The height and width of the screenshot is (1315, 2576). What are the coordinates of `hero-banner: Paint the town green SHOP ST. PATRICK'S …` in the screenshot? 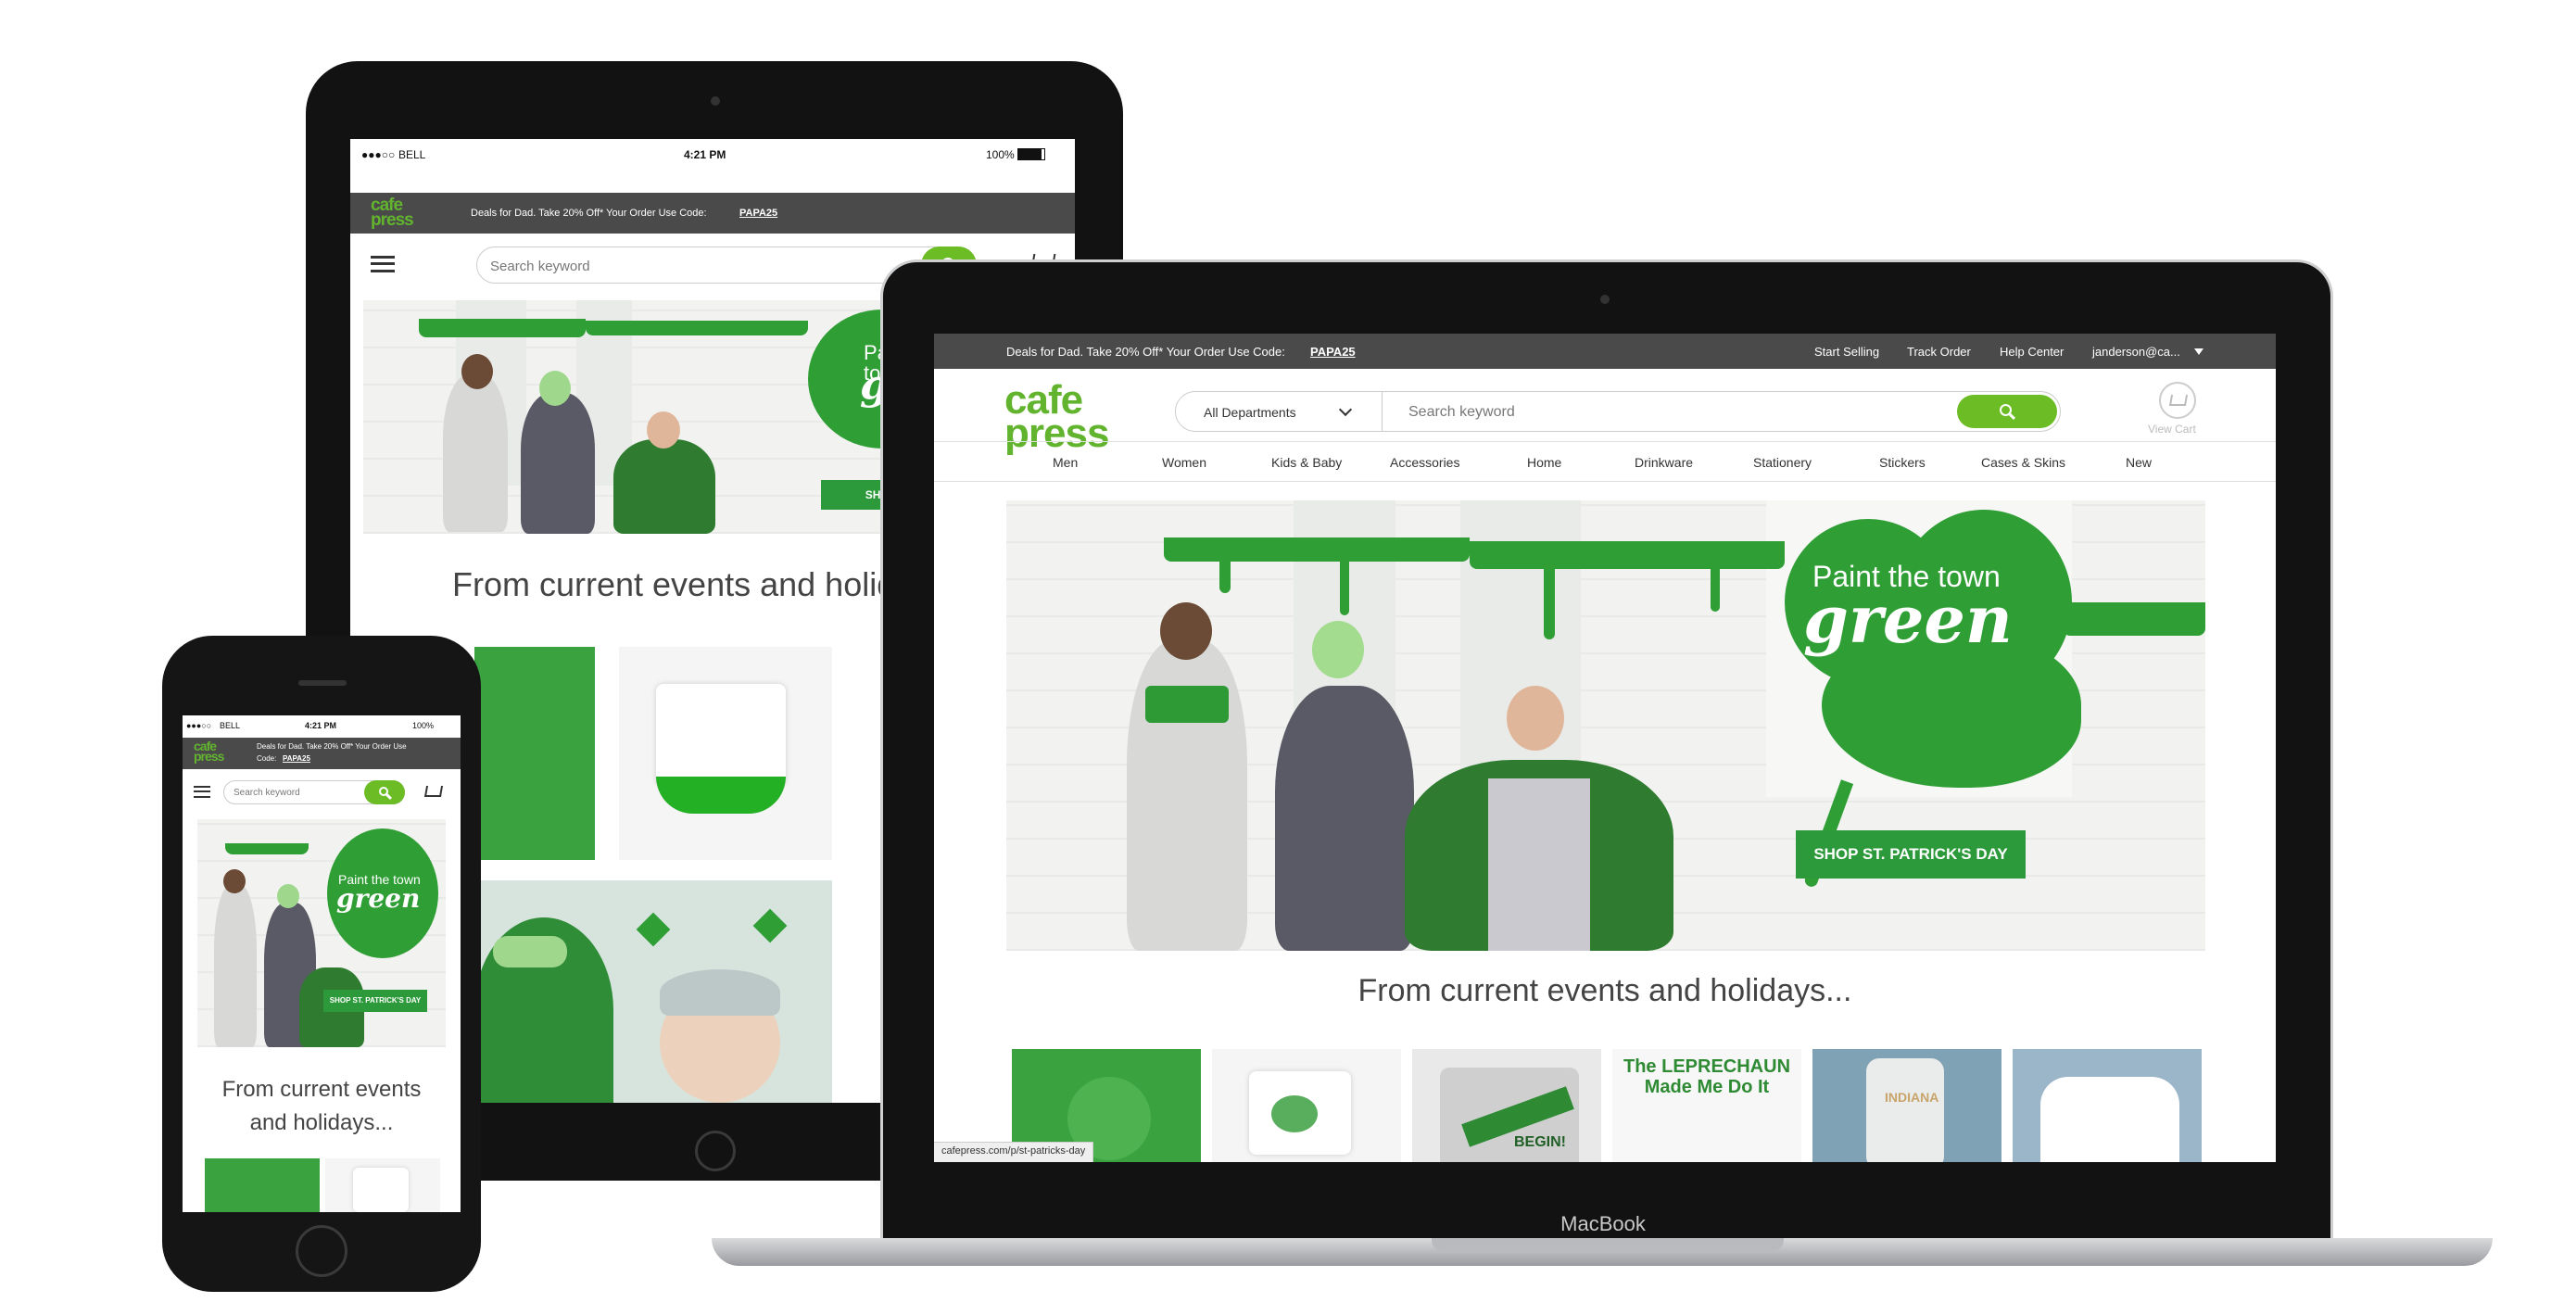 It's located at (321, 933).